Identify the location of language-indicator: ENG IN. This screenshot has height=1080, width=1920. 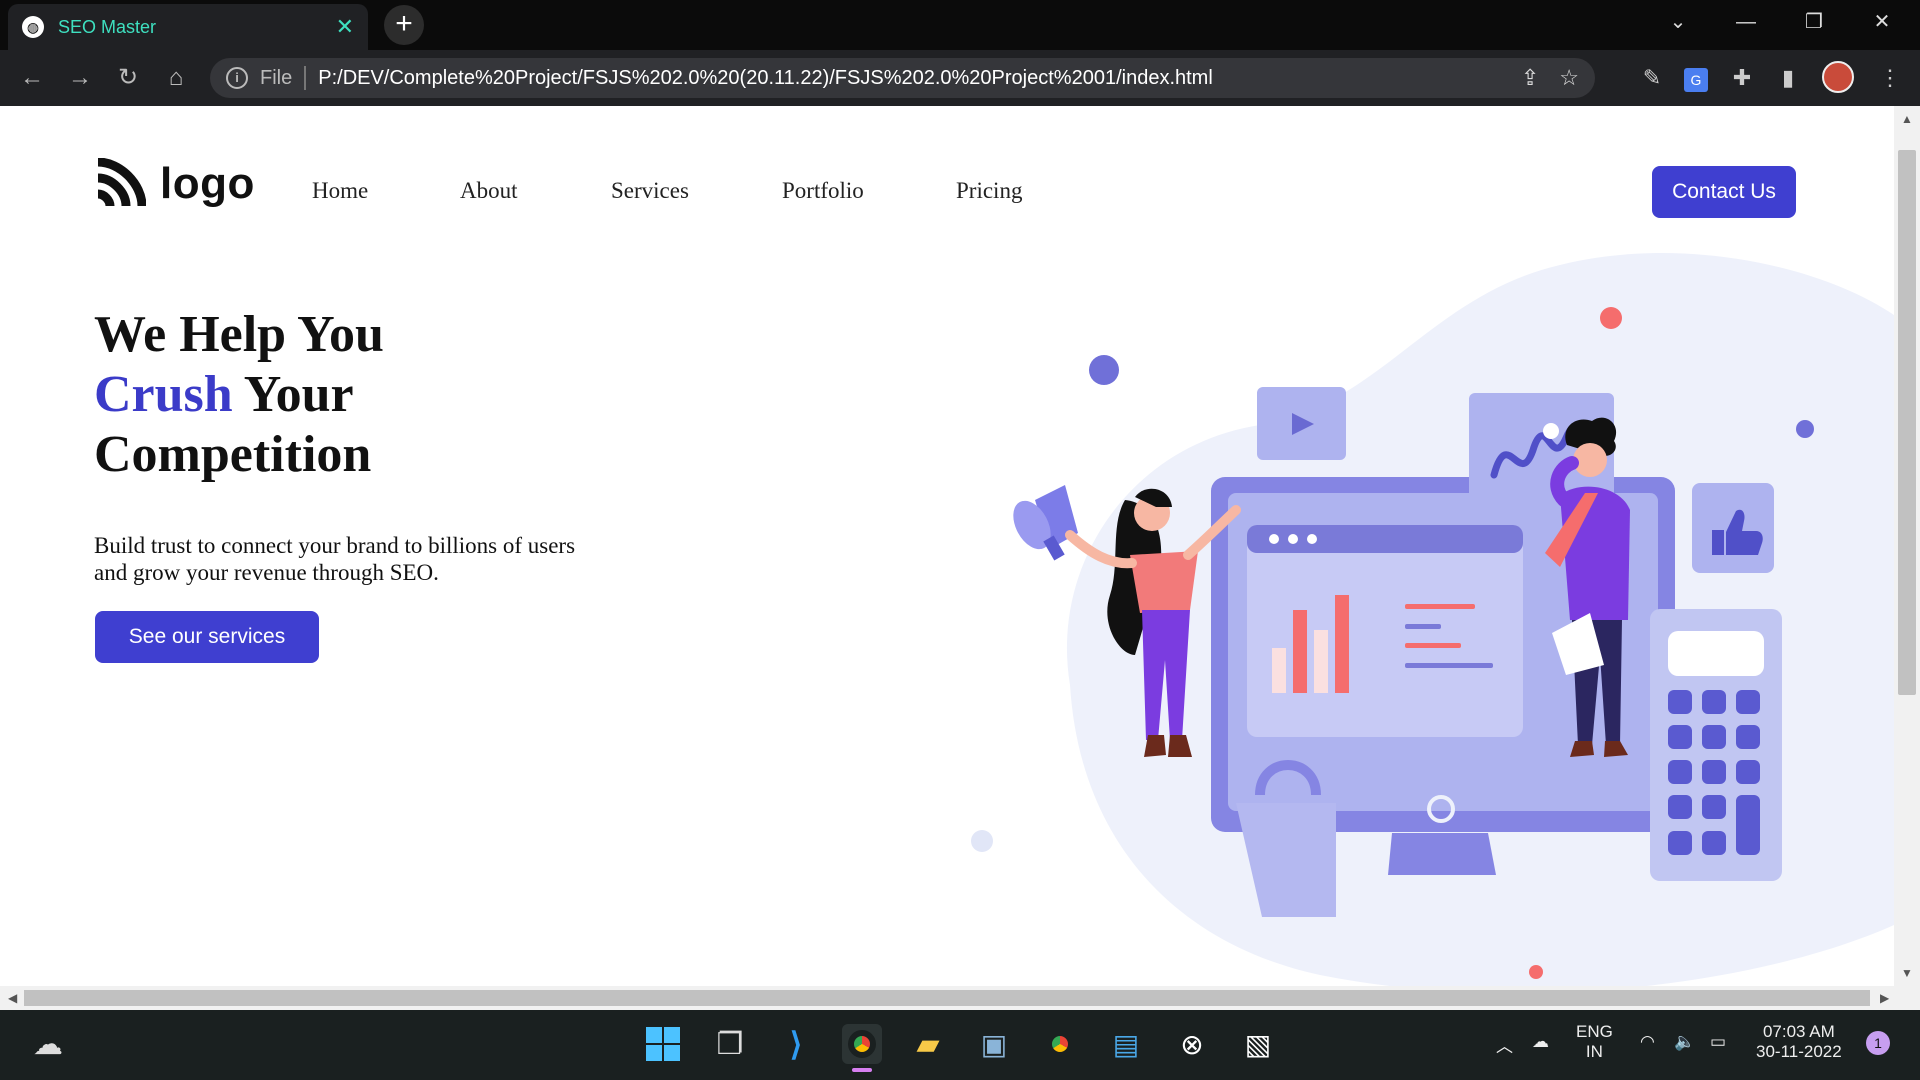
(1594, 1042).